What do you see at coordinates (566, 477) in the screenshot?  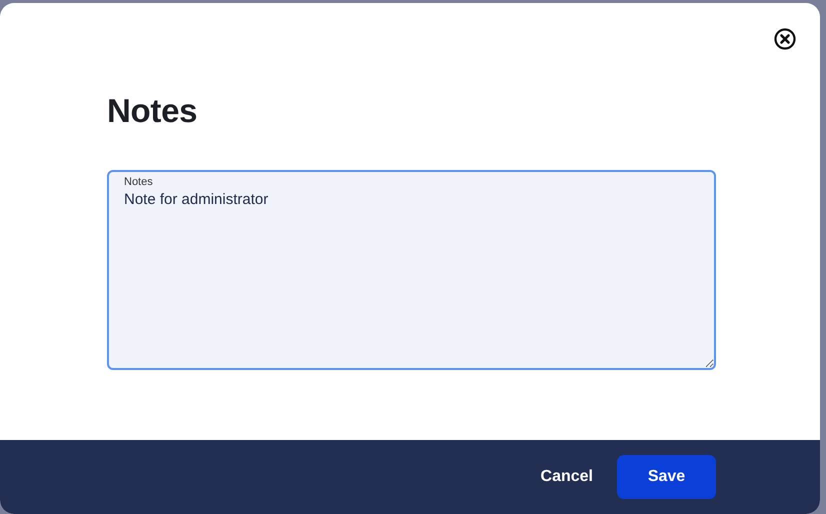 I see `cancel-button: Cancel` at bounding box center [566, 477].